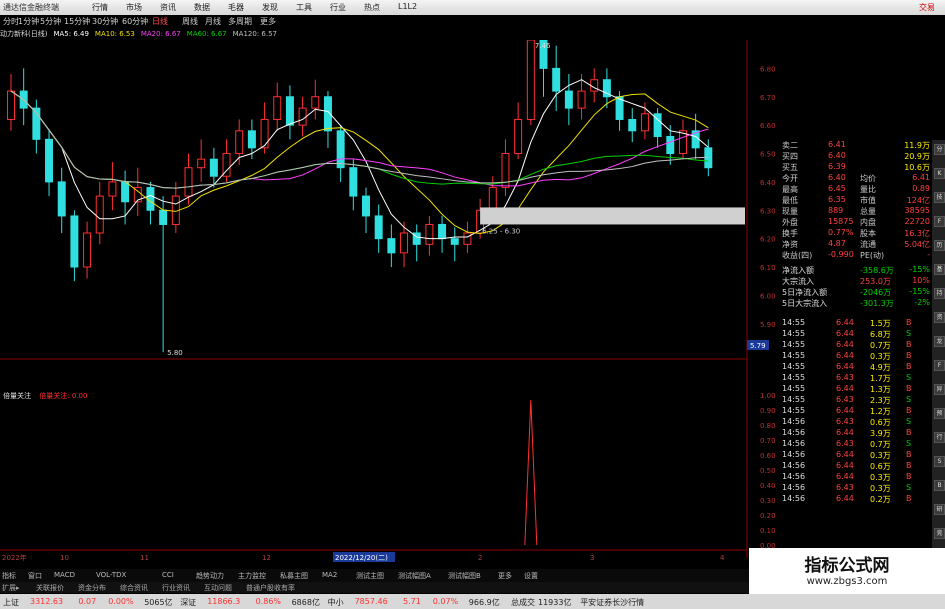  Describe the element at coordinates (856, 270) in the screenshot. I see `flow-row: 净流入额 -358.6万 -15%` at that location.